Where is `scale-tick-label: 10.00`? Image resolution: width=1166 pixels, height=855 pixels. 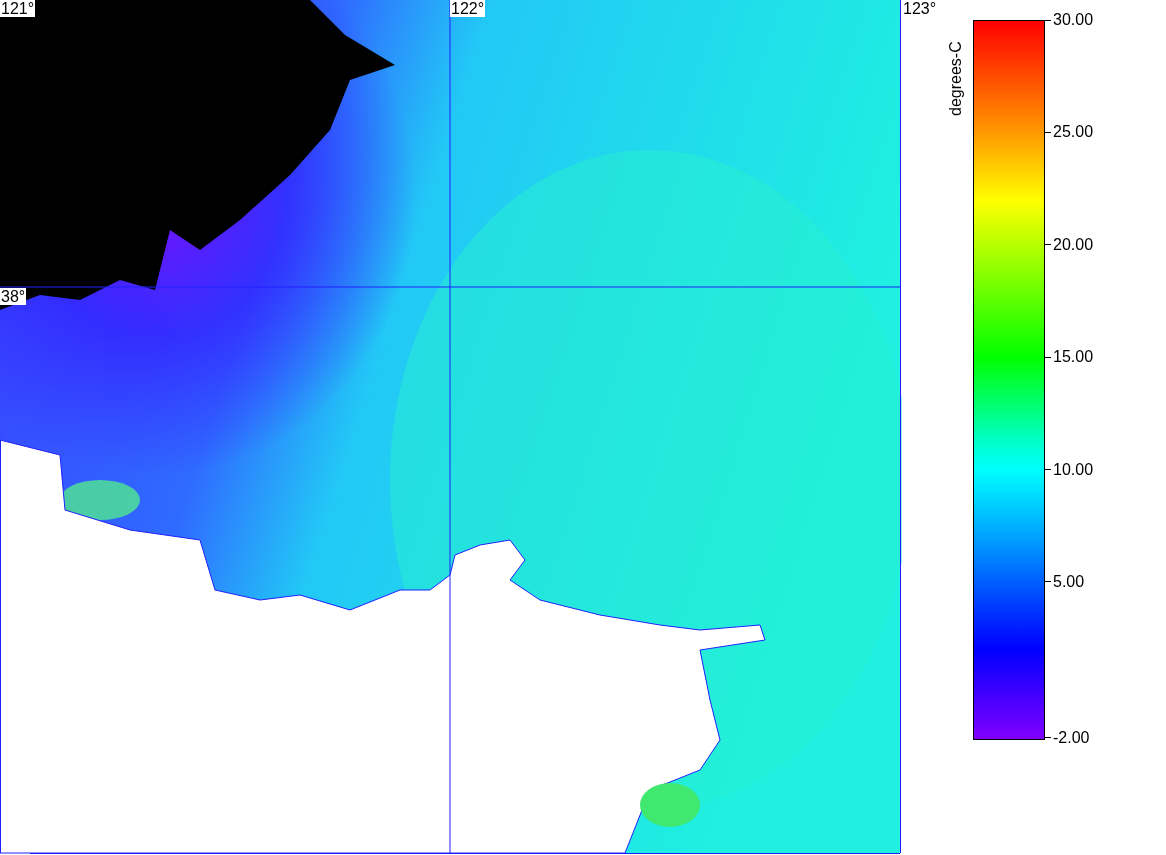
scale-tick-label: 10.00 is located at coordinates (1073, 469).